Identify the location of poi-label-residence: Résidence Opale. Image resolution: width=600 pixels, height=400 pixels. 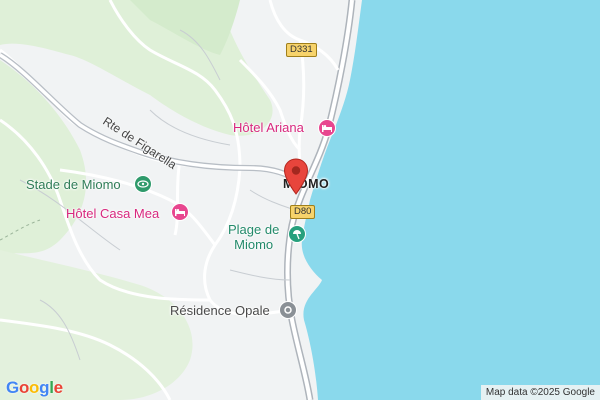
(220, 310).